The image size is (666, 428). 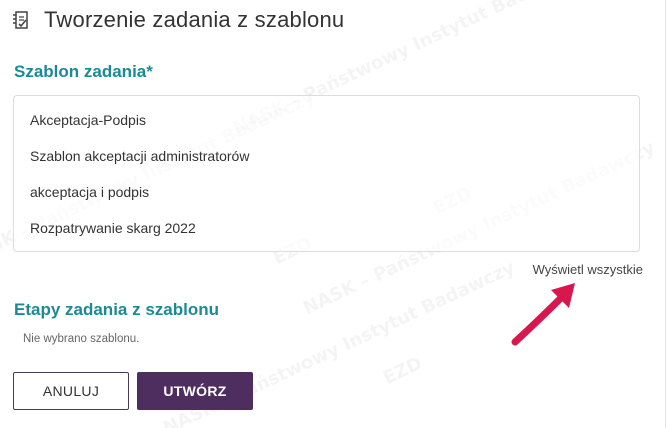 I want to click on dialog-title: Tworzenie zadania z szablonu, so click(x=194, y=19).